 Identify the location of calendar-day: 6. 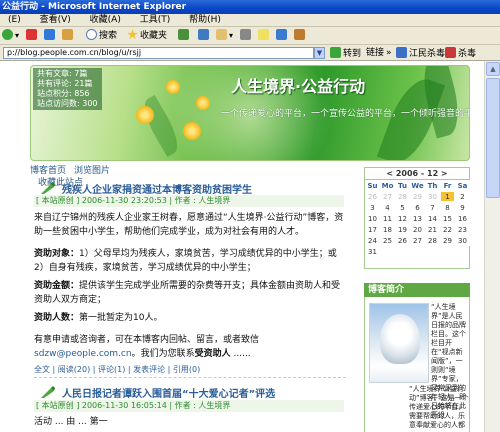
(417, 207).